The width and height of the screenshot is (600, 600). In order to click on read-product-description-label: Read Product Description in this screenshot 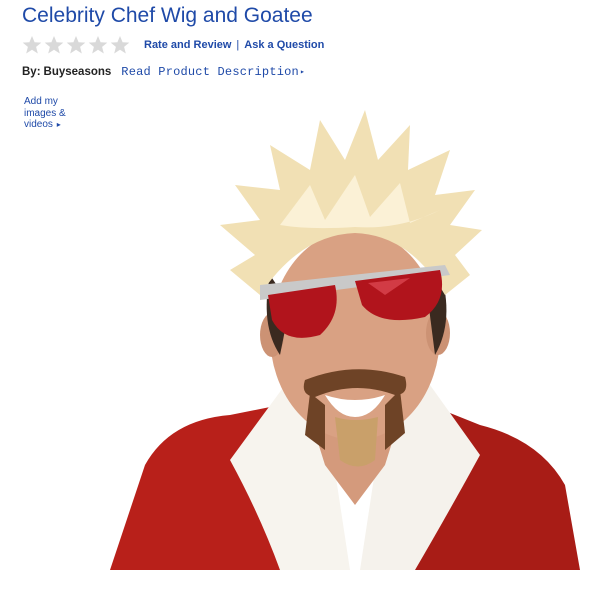, I will do `click(210, 72)`.